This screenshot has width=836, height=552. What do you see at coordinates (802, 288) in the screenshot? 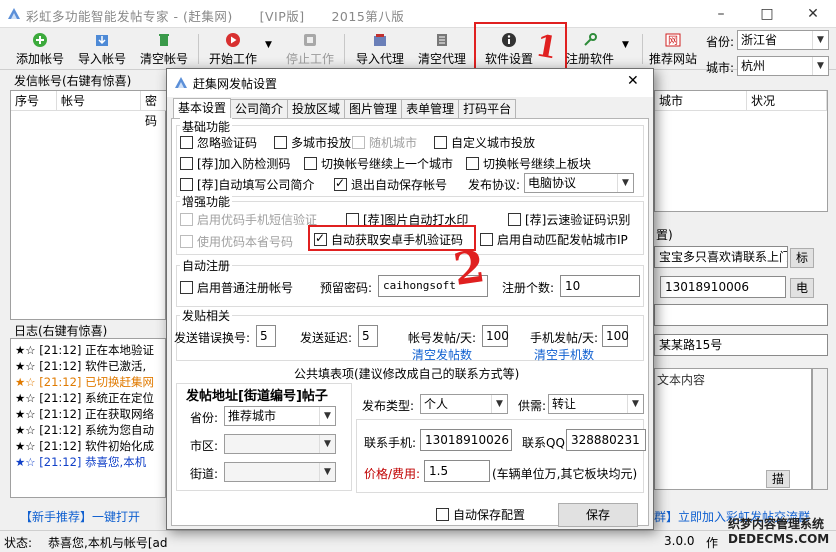
I see `phone-button-bg: 电` at bounding box center [802, 288].